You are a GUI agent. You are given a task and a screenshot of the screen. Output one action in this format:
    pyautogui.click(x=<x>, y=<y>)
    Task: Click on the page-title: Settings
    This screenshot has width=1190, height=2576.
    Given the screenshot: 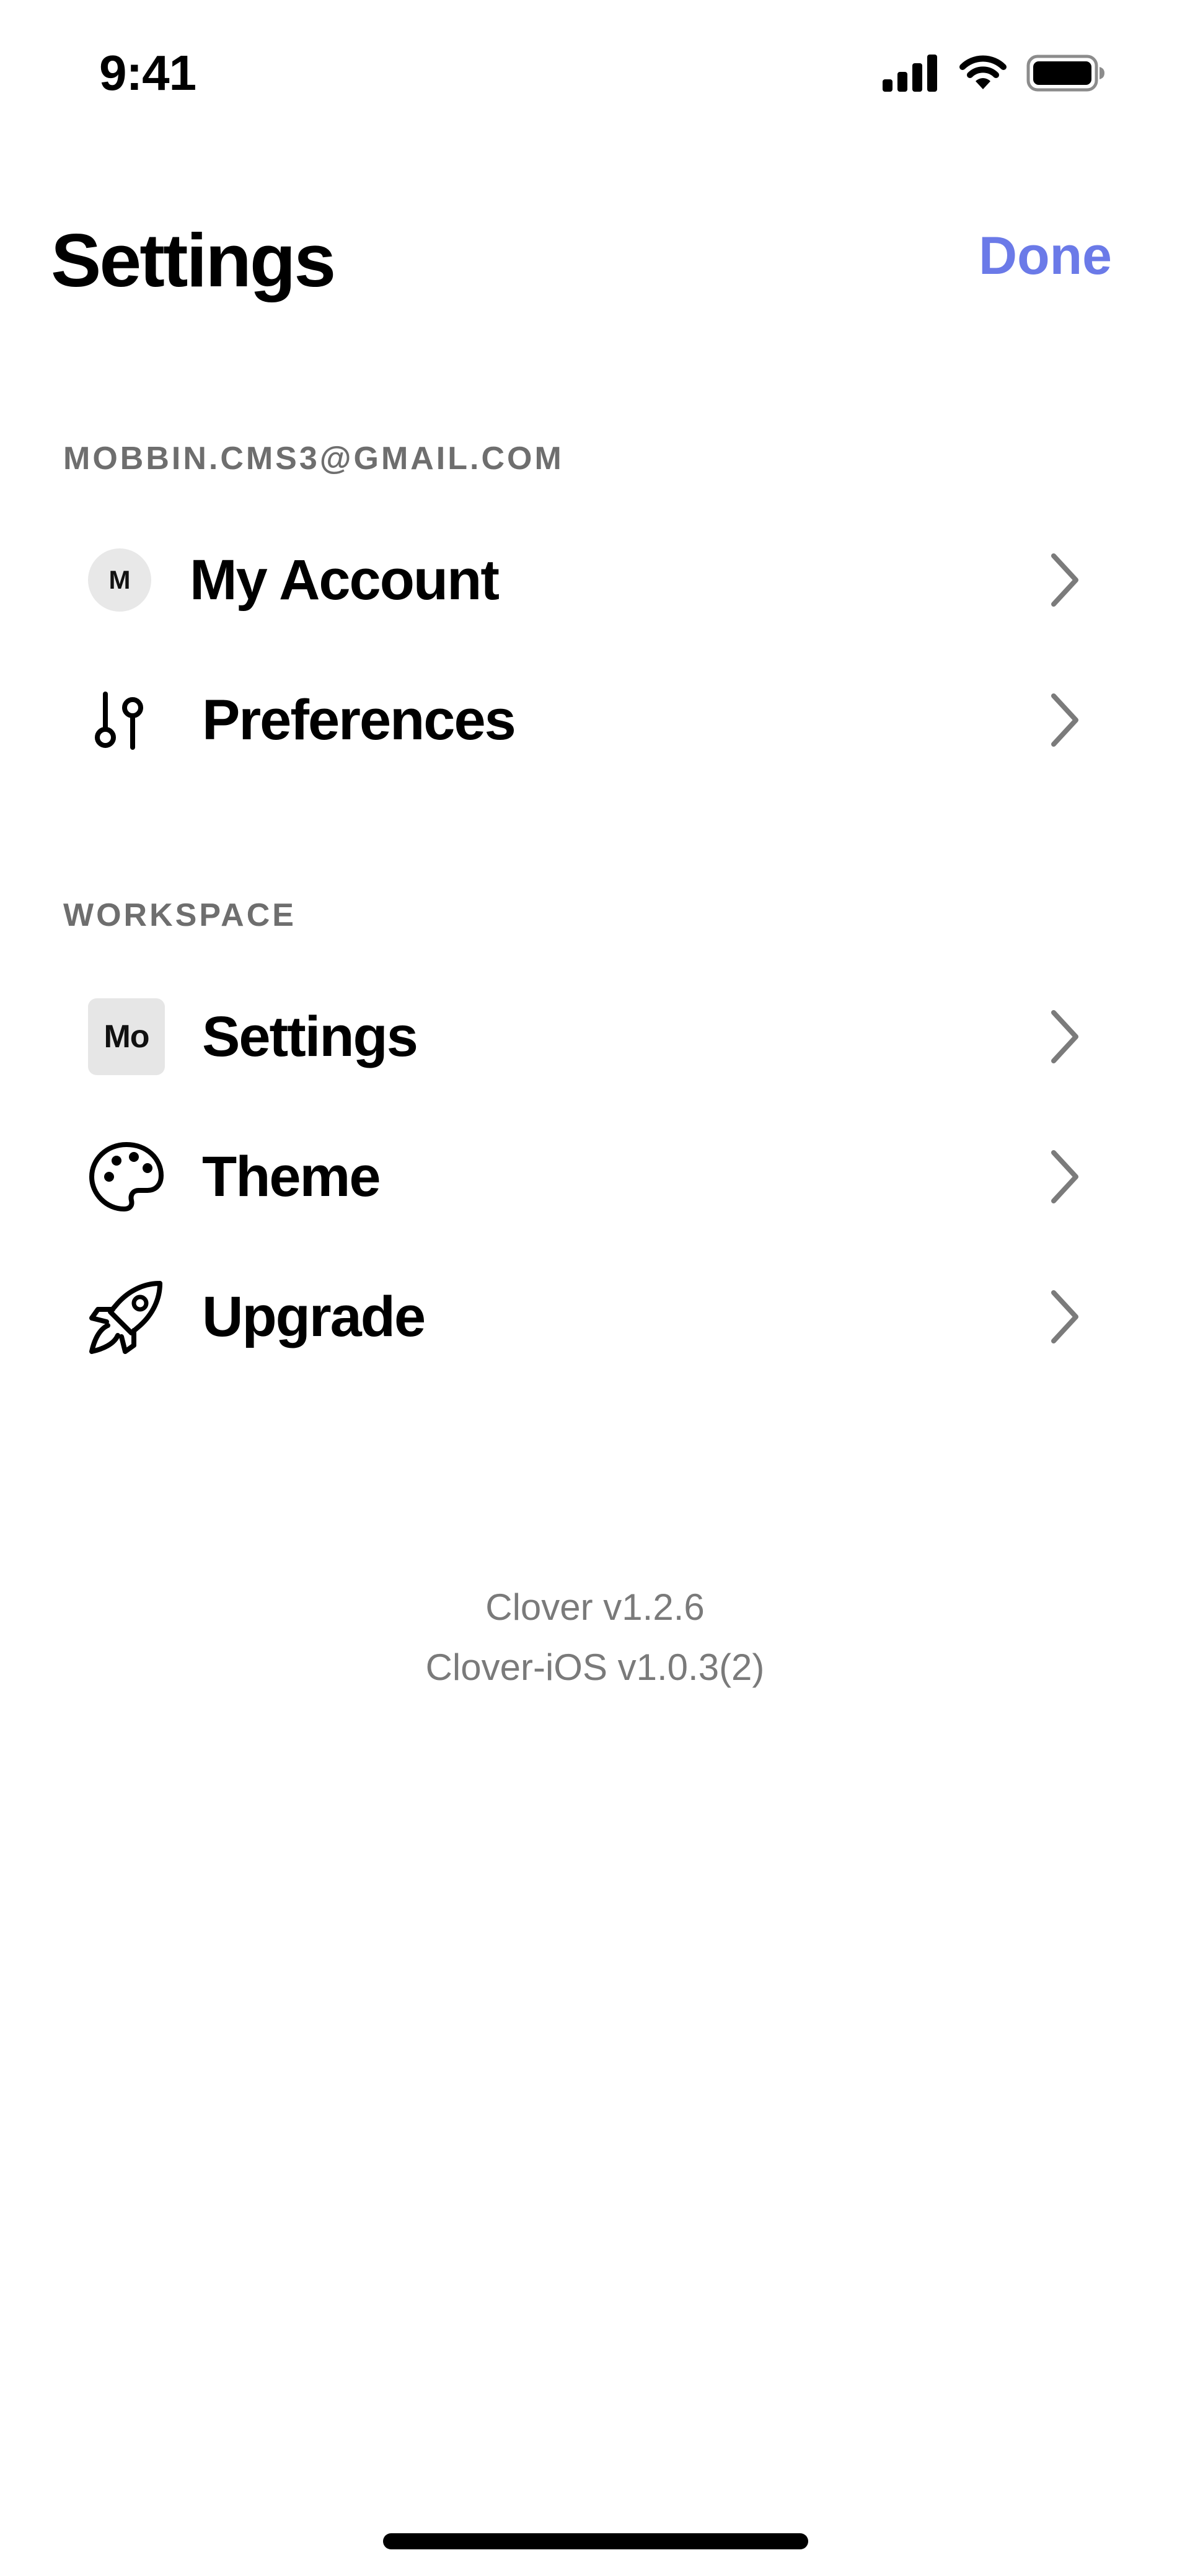 What is the action you would take?
    pyautogui.click(x=193, y=260)
    